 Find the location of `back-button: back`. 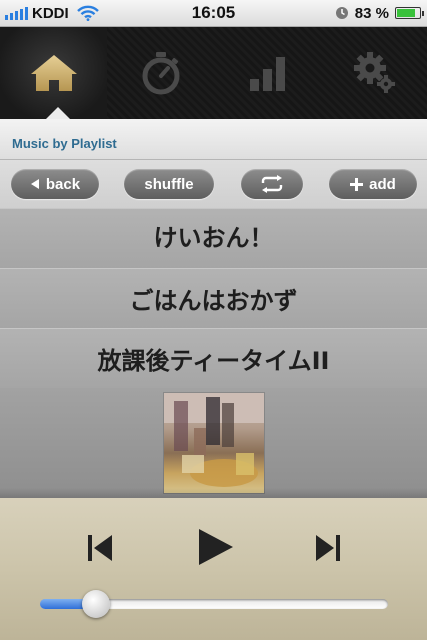

back-button: back is located at coordinates (55, 184).